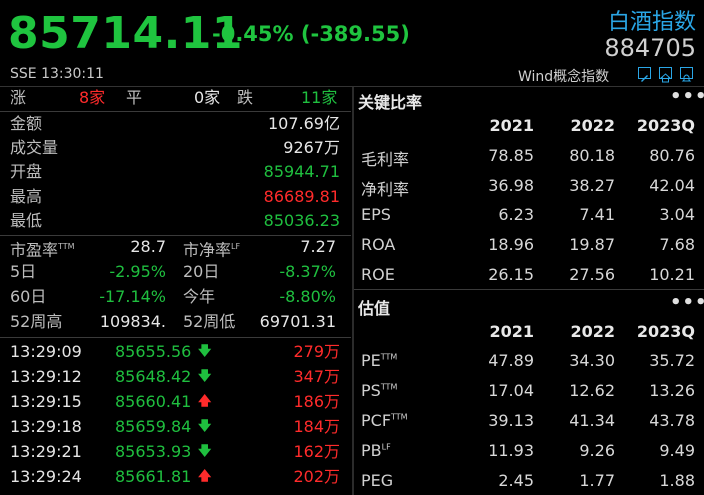 This screenshot has height=495, width=704. I want to click on ratio-value: 27.56, so click(592, 274).